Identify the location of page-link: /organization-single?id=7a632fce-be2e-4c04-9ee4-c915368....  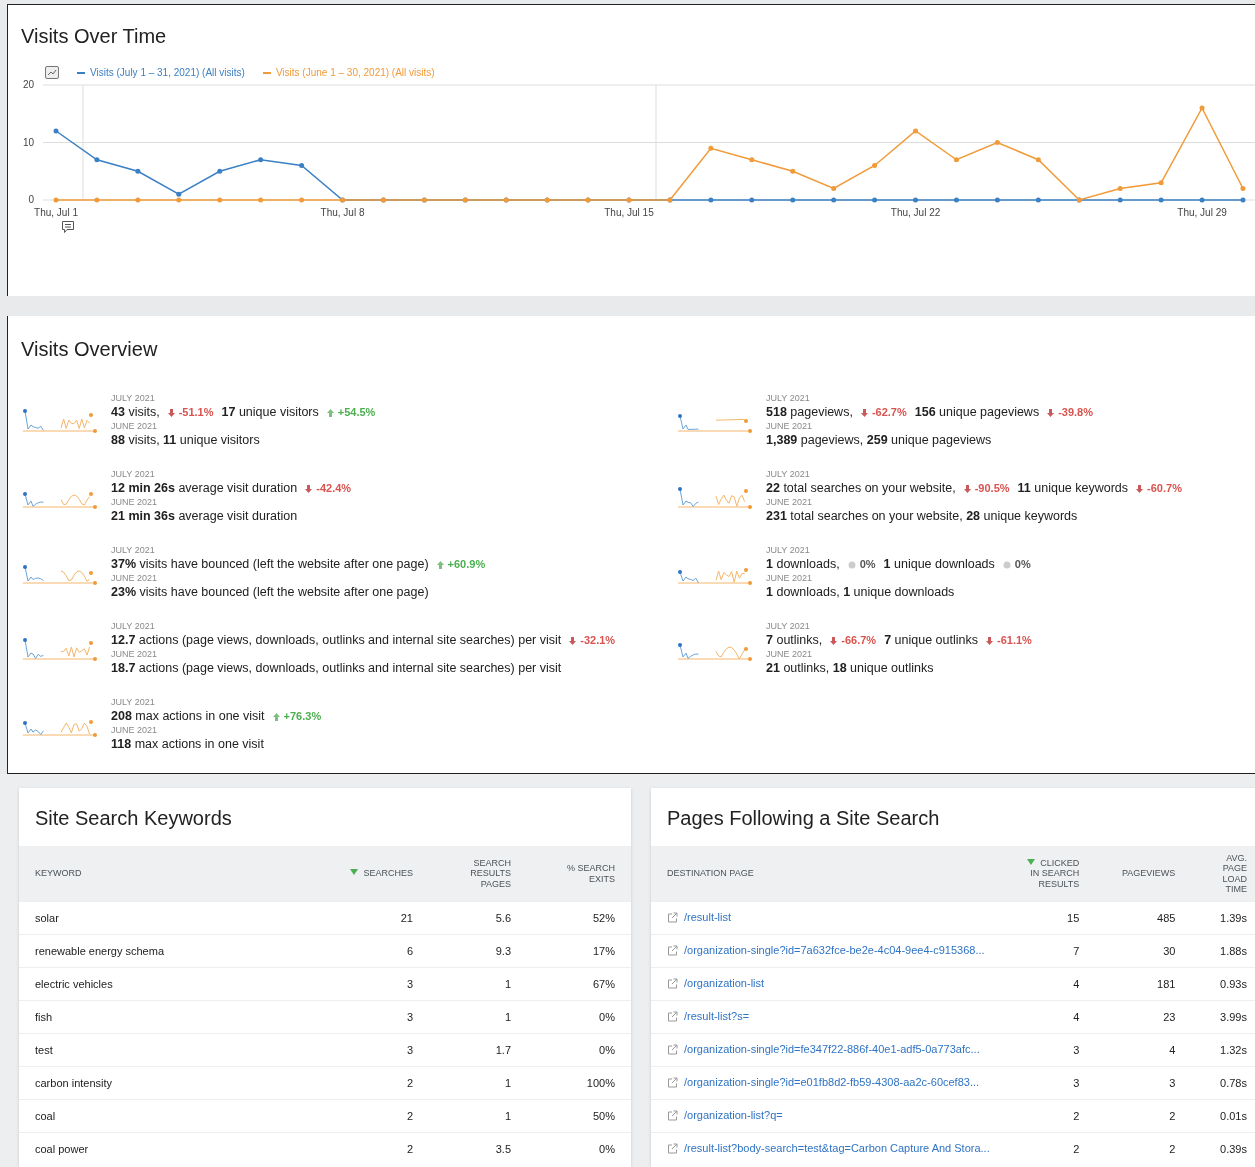
(834, 950).